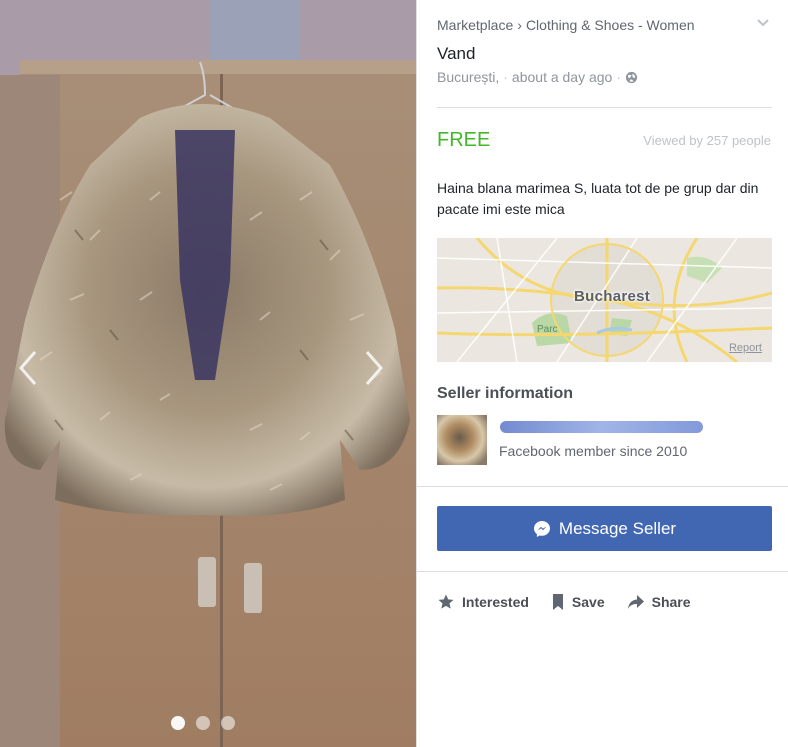 The image size is (788, 747). What do you see at coordinates (495, 602) in the screenshot?
I see `interested-label: Interested` at bounding box center [495, 602].